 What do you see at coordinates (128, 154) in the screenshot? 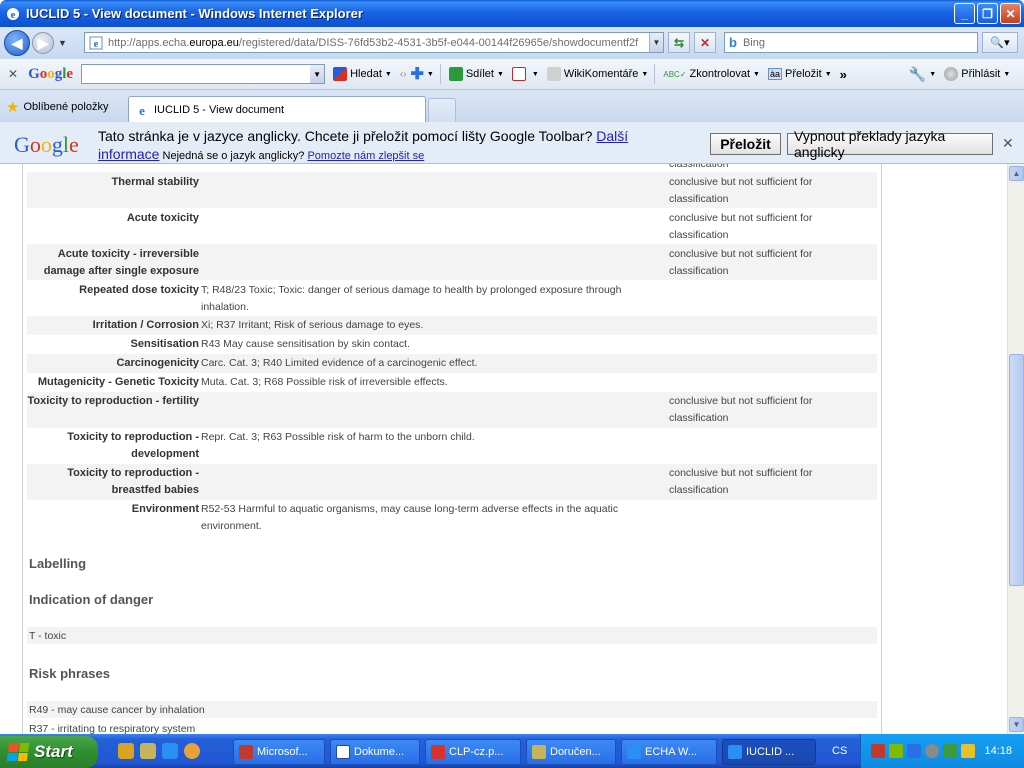
I see `more-info-link-2: informace` at bounding box center [128, 154].